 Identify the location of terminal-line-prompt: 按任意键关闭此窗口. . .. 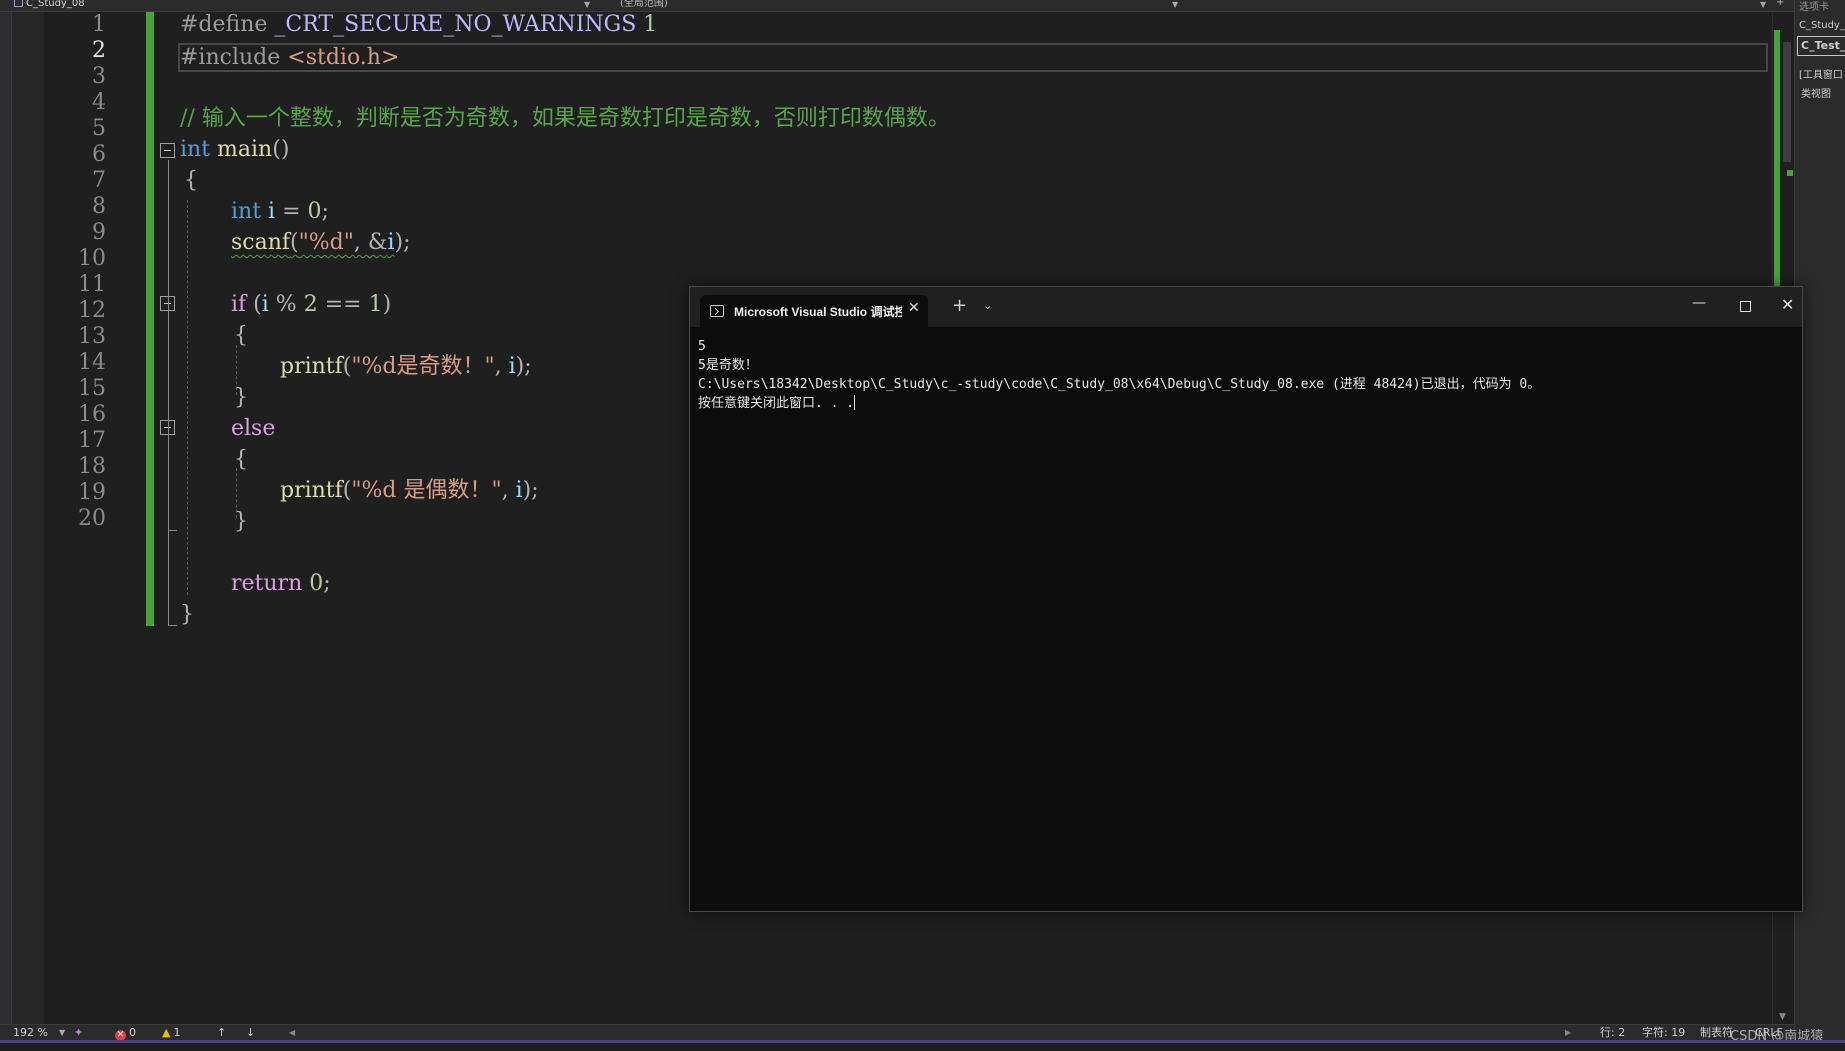
(777, 403).